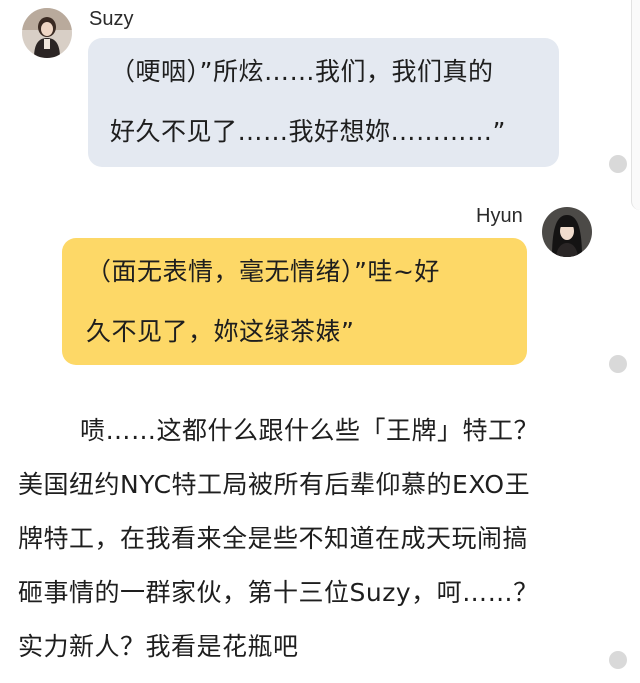  I want to click on message-line: （哽咽）”所炫……我们，我们真的, so click(302, 71).